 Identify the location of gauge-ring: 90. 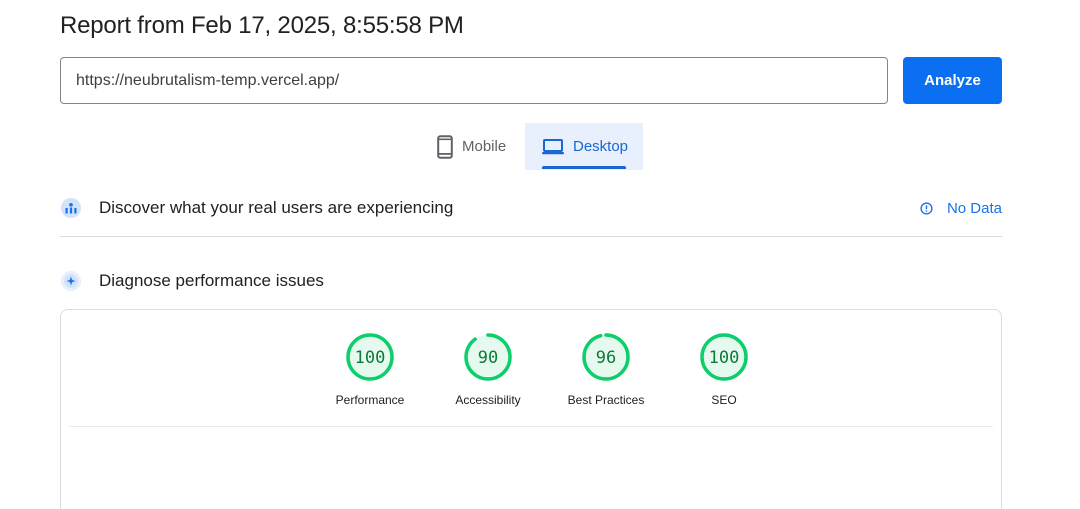
(488, 357).